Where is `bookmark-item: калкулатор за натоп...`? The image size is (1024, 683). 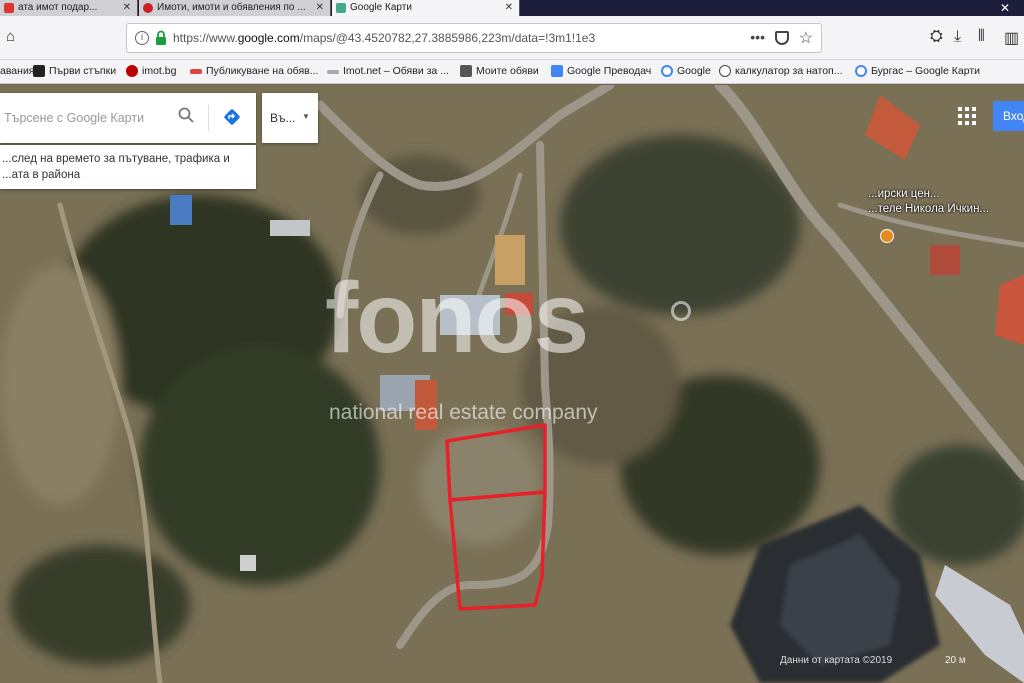
bookmark-item: калкулатор за натоп... is located at coordinates (781, 71).